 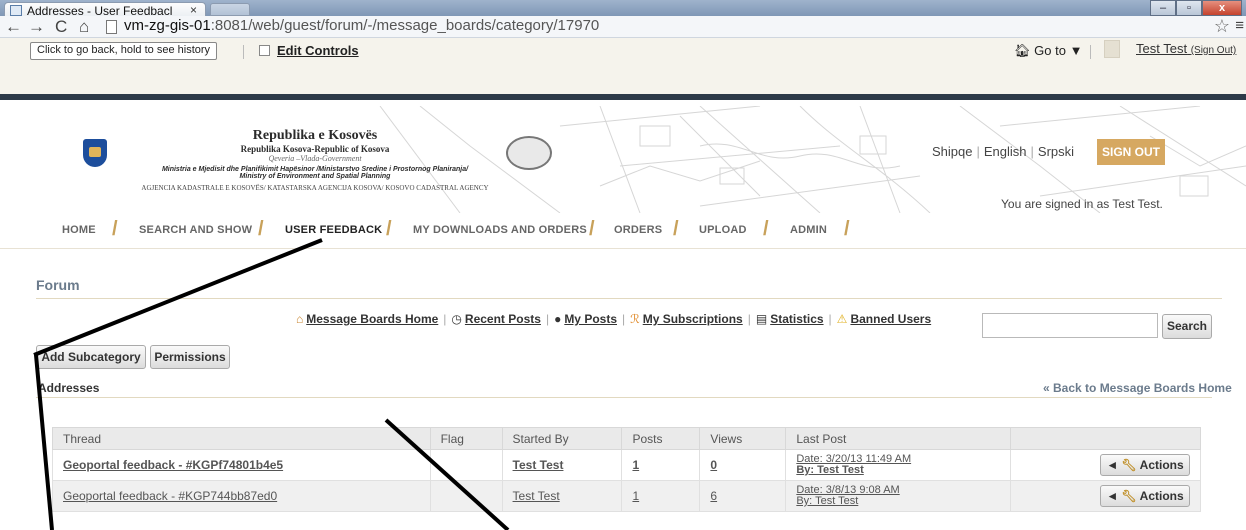 What do you see at coordinates (1161, 48) in the screenshot?
I see `user-name-link: Test Test` at bounding box center [1161, 48].